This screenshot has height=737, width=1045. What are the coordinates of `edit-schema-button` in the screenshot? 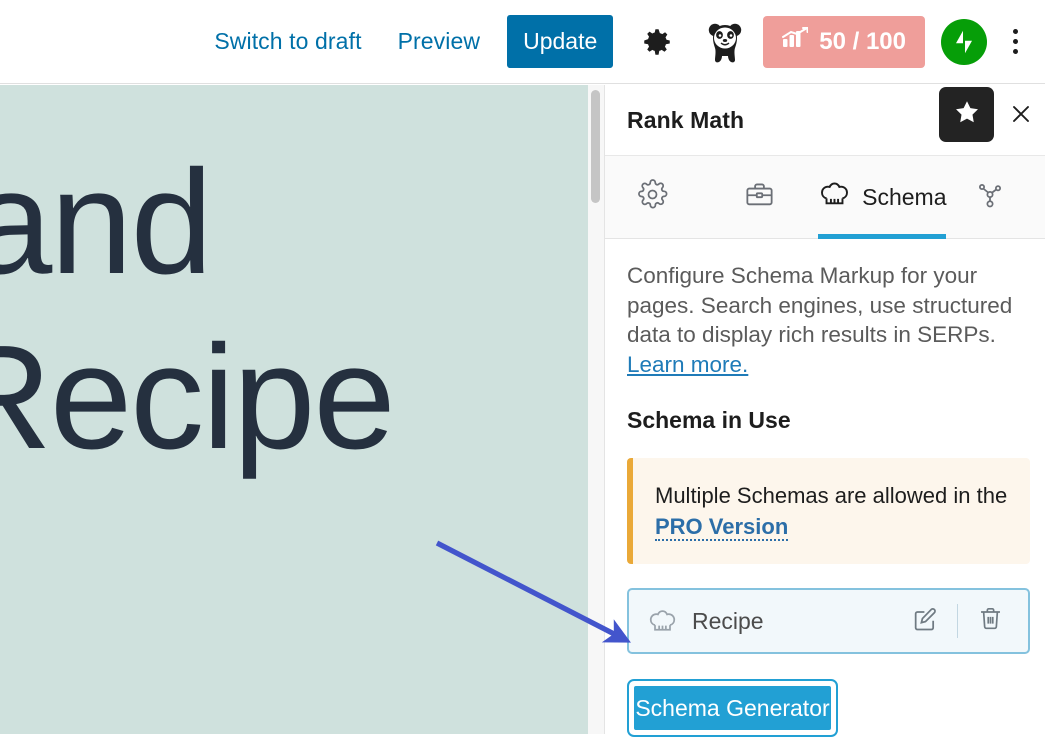 It's located at (925, 621).